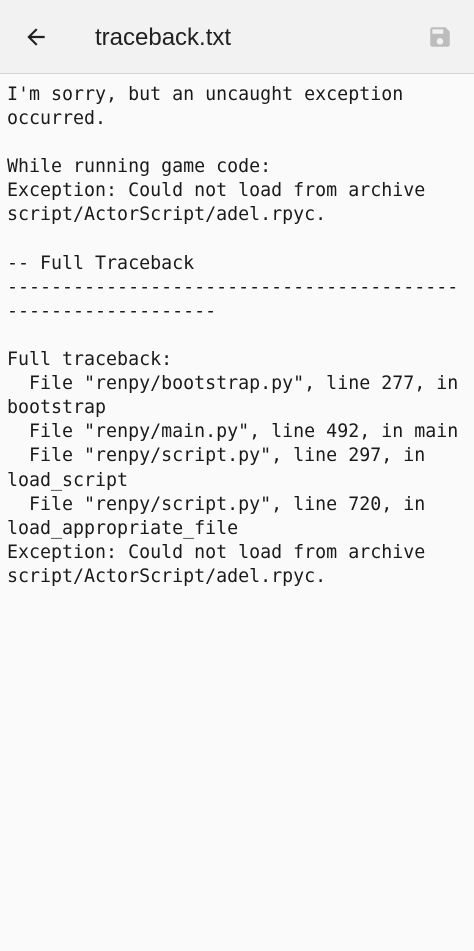 Image resolution: width=474 pixels, height=951 pixels. I want to click on app-toolbar: traceback.txt, so click(237, 37).